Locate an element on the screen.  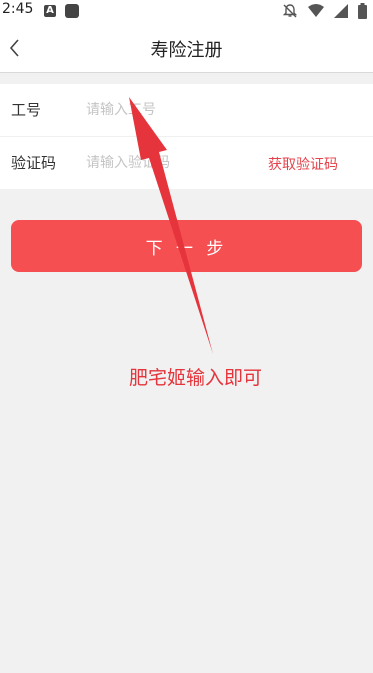
employee-id-input is located at coordinates (166, 110).